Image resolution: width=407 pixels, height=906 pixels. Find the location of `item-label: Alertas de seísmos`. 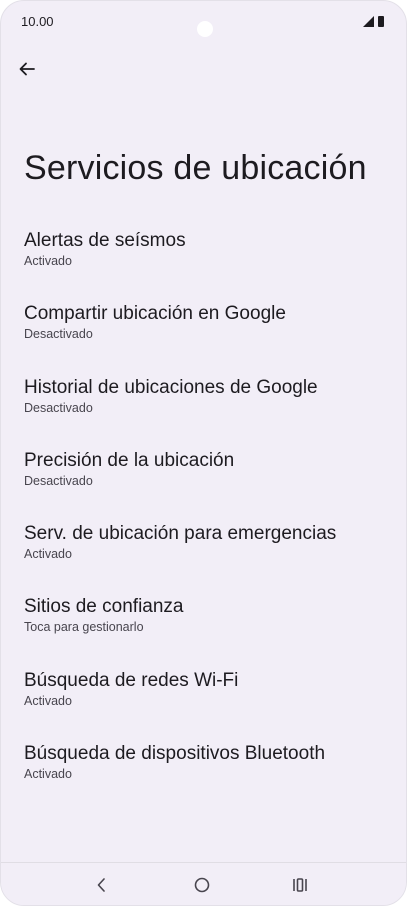

item-label: Alertas de seísmos is located at coordinates (105, 240).